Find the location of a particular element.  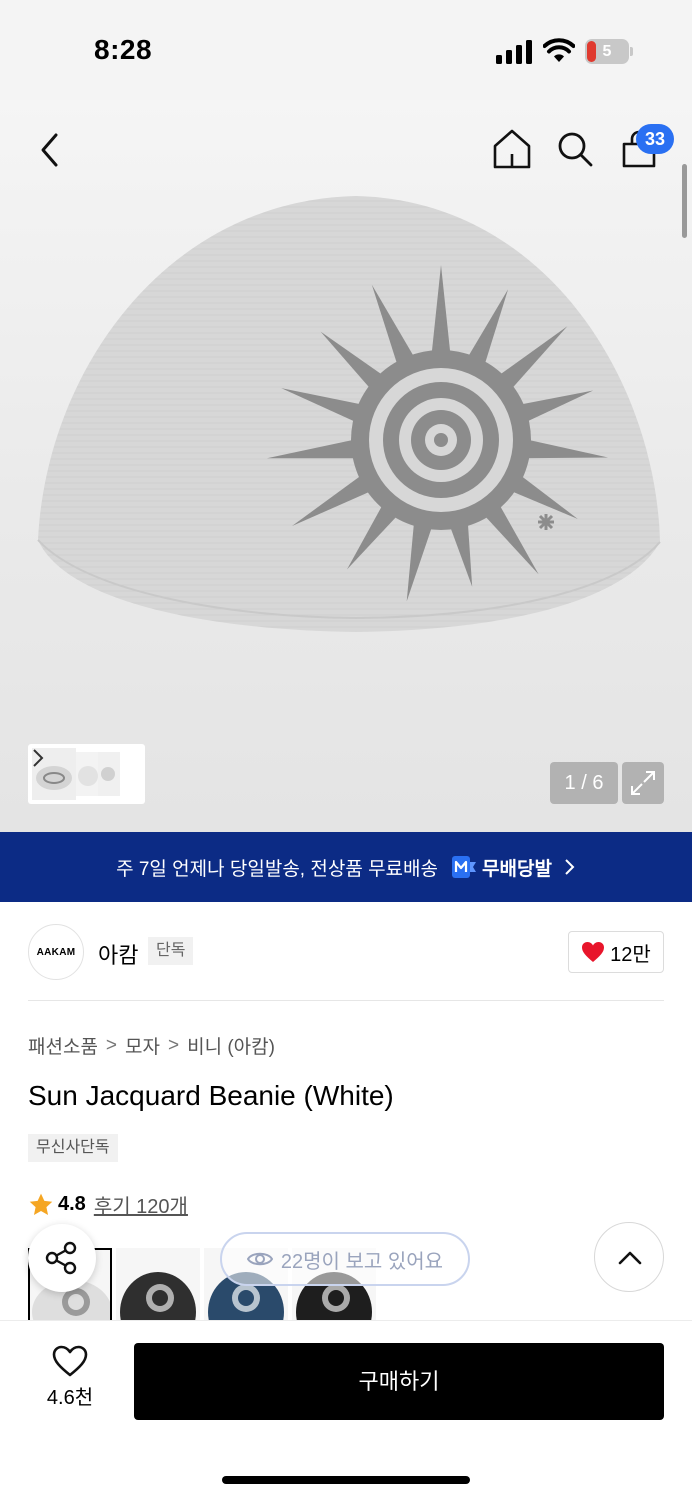

rating-score: 4.8 is located at coordinates (72, 1204).